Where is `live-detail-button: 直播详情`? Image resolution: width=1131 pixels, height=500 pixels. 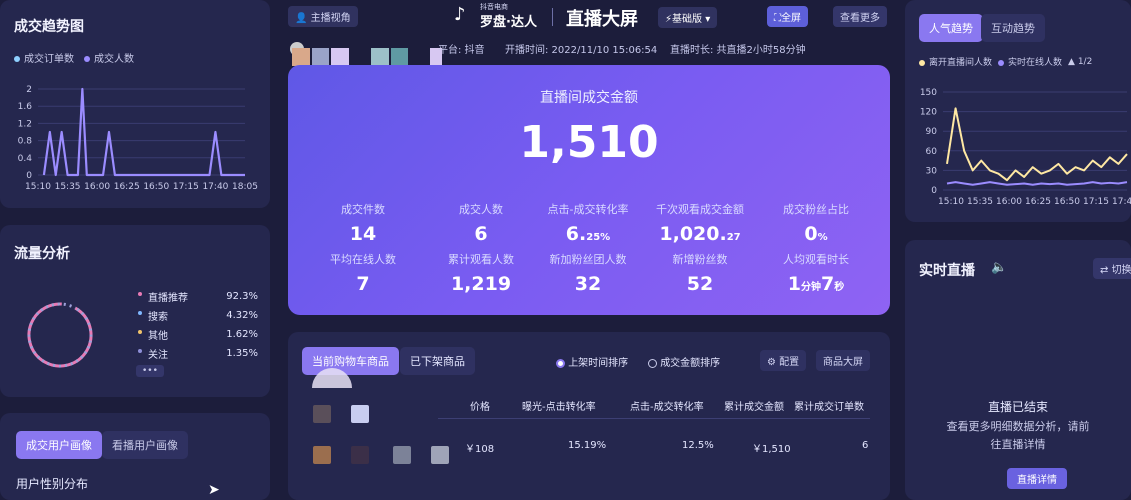
live-detail-button: 直播详情 is located at coordinates (1037, 478).